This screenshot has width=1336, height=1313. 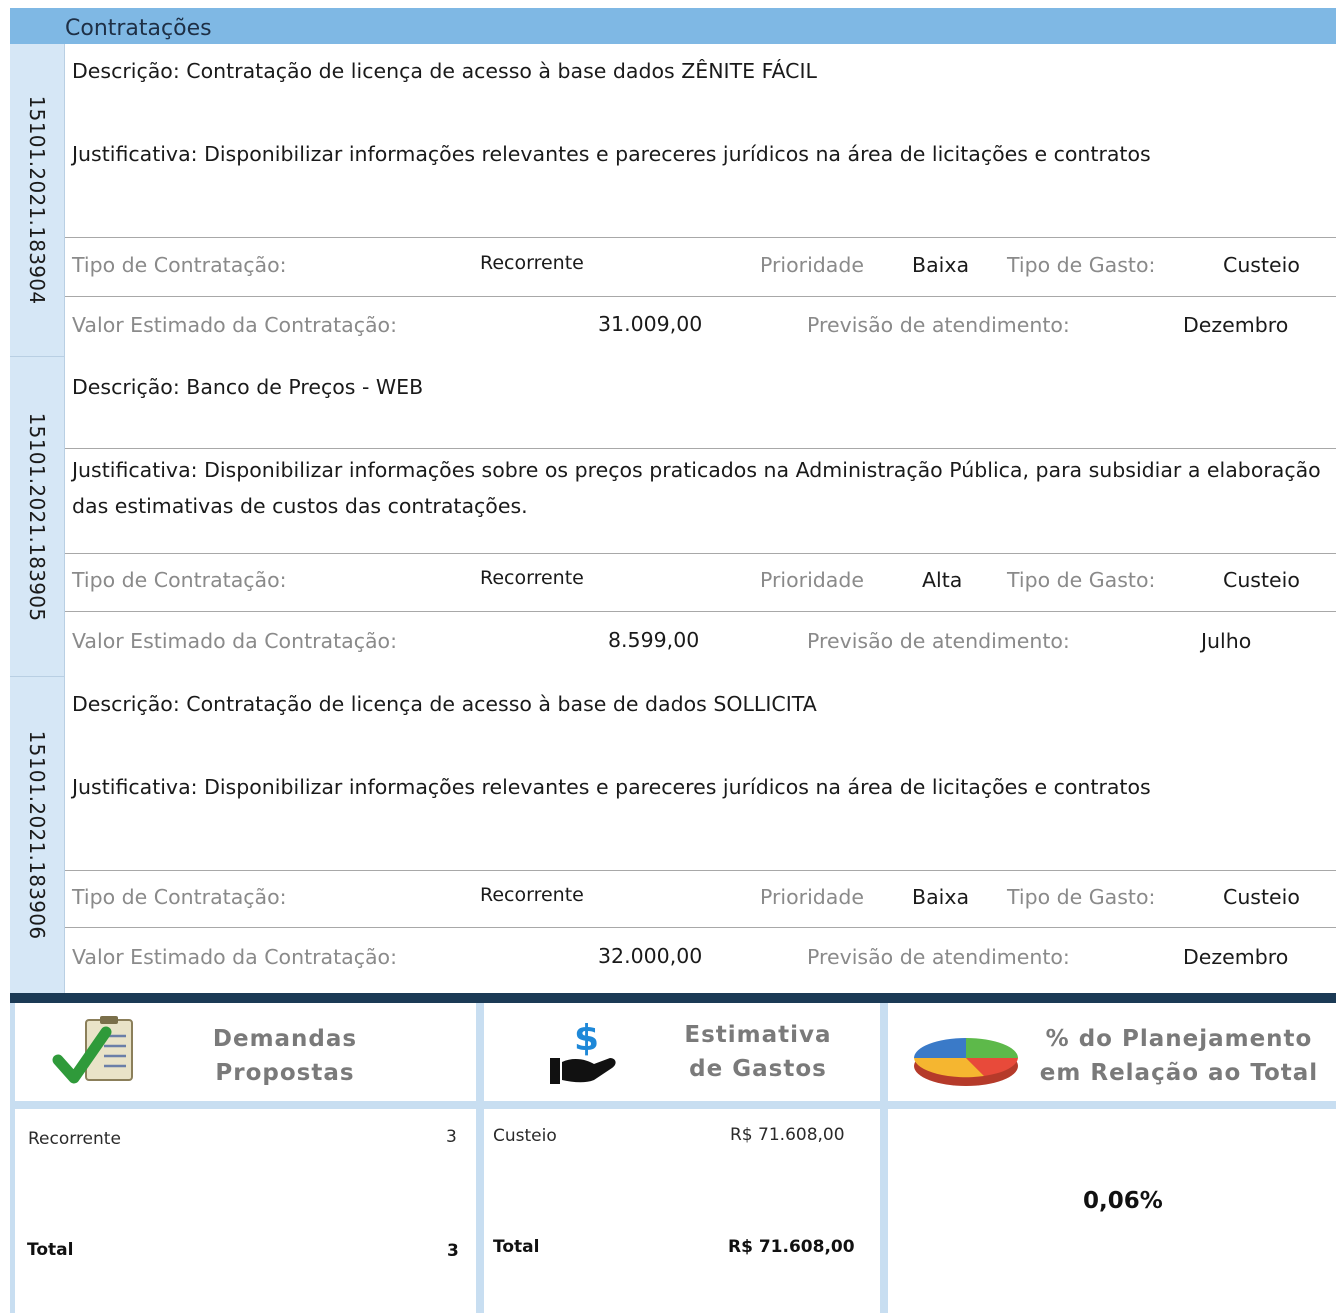 What do you see at coordinates (1179, 1056) in the screenshot?
I see `planejamento-title: % do Planejamento em Relação ao Total` at bounding box center [1179, 1056].